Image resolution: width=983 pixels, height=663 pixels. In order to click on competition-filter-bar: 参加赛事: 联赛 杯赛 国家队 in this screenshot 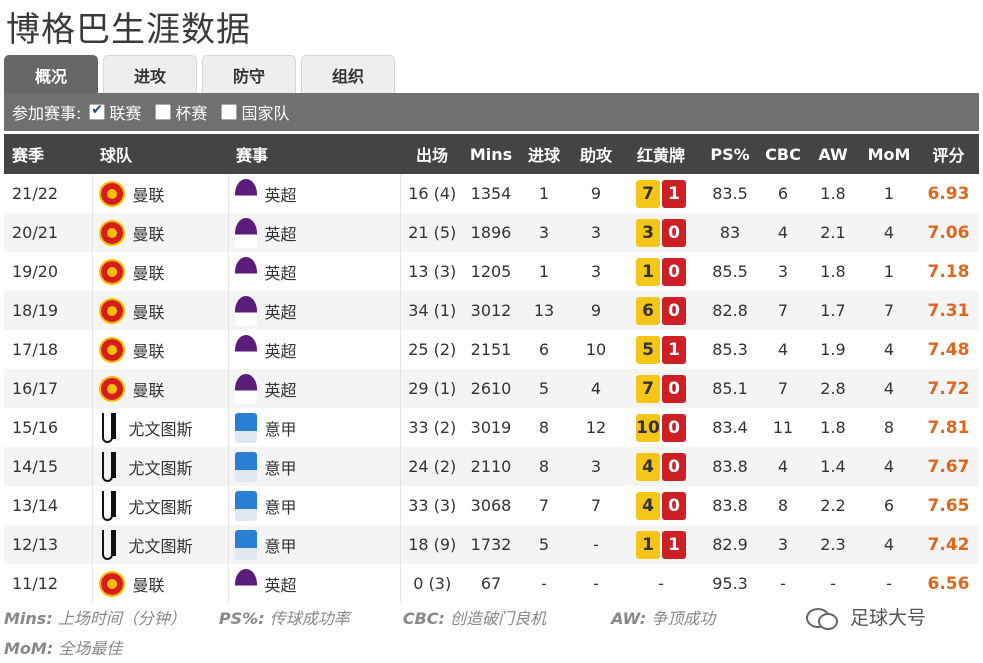, I will do `click(491, 112)`.